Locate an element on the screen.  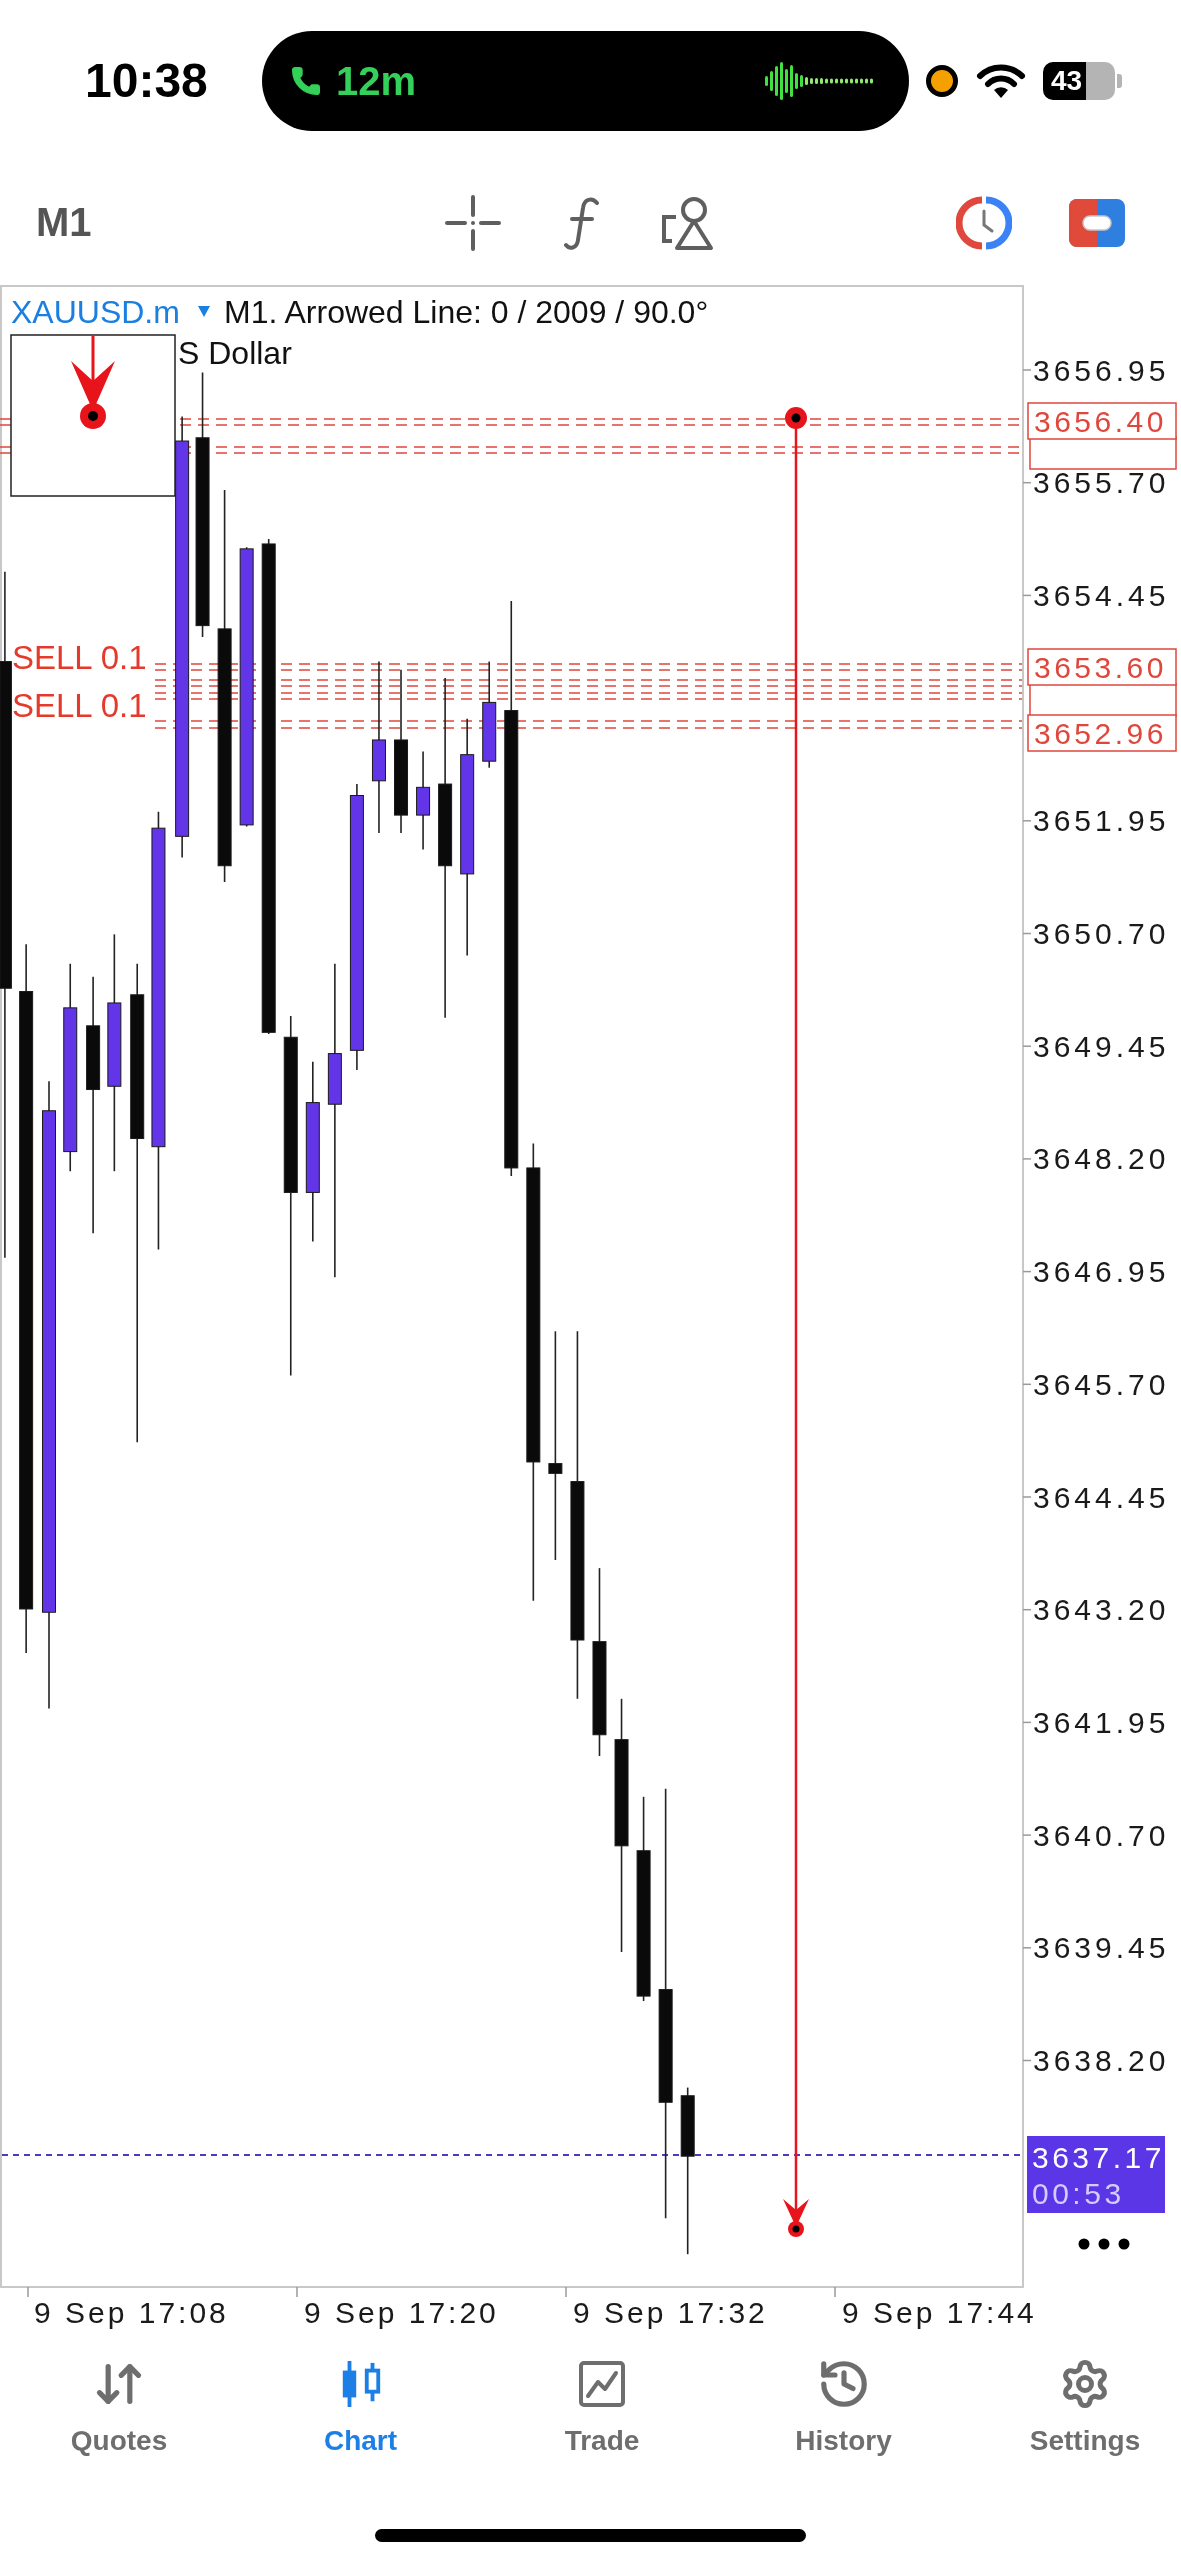
time-axis-label: 9 Sep 17:20 is located at coordinates (401, 2312).